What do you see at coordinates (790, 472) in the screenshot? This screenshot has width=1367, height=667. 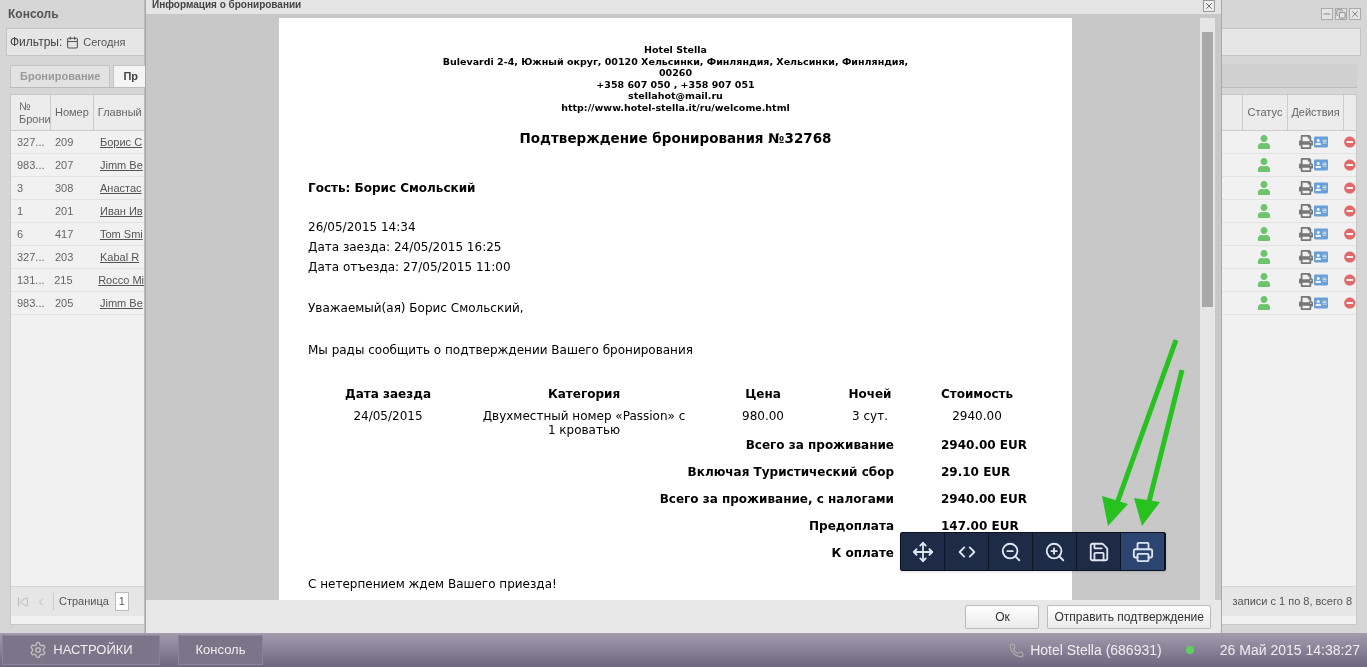 I see `total-label: Включая Туристический сбор` at bounding box center [790, 472].